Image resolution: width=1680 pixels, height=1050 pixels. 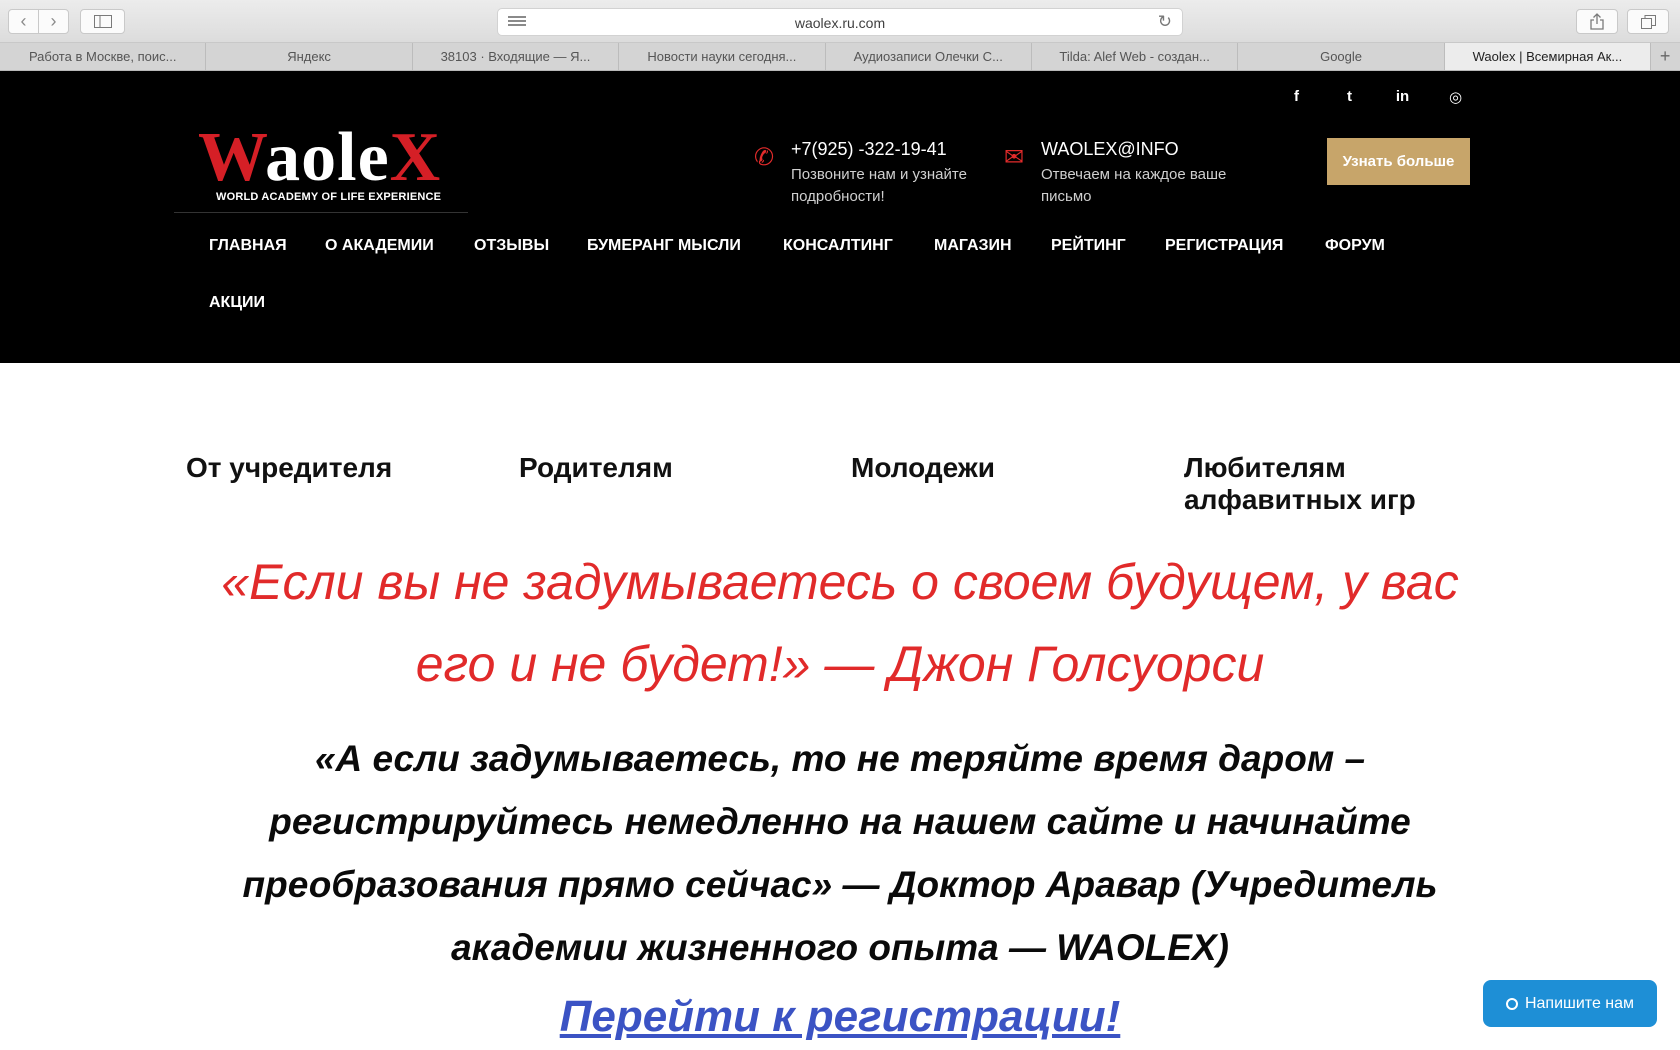 I want to click on phone-caption: Позвоните нам и узнайте подробности!, so click(x=879, y=185).